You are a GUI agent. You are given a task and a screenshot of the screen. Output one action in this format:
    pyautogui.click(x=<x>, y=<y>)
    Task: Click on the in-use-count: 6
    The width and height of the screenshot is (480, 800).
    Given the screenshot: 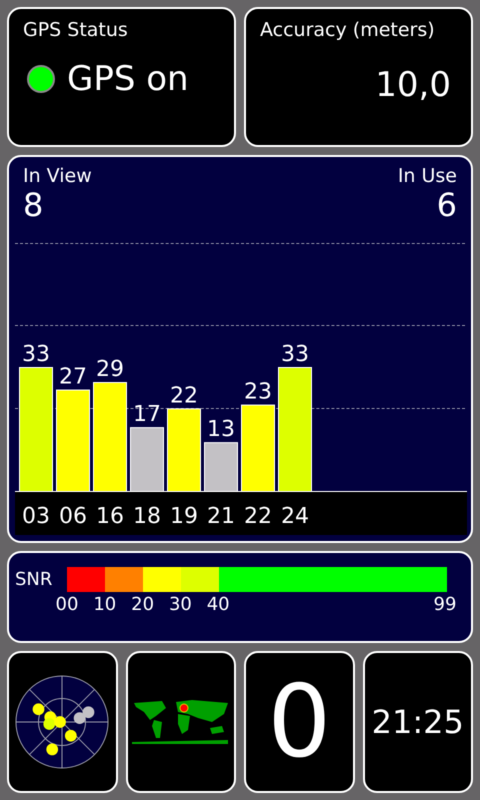 What is the action you would take?
    pyautogui.click(x=446, y=205)
    